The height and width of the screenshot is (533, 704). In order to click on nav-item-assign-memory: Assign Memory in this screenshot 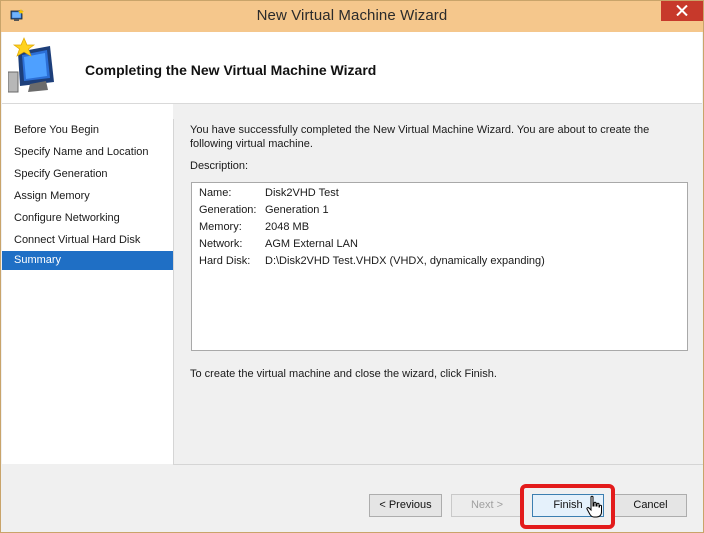, I will do `click(87, 196)`.